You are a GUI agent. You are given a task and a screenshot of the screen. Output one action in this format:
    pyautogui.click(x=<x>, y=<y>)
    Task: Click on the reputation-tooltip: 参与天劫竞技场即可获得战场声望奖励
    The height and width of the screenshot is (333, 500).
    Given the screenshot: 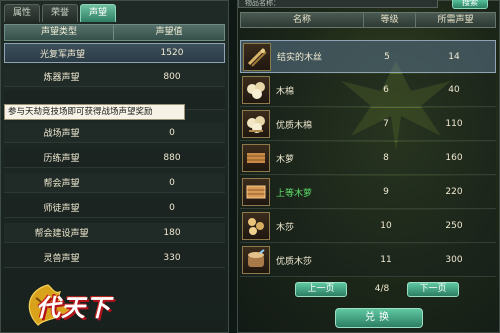 What is the action you would take?
    pyautogui.click(x=94, y=112)
    